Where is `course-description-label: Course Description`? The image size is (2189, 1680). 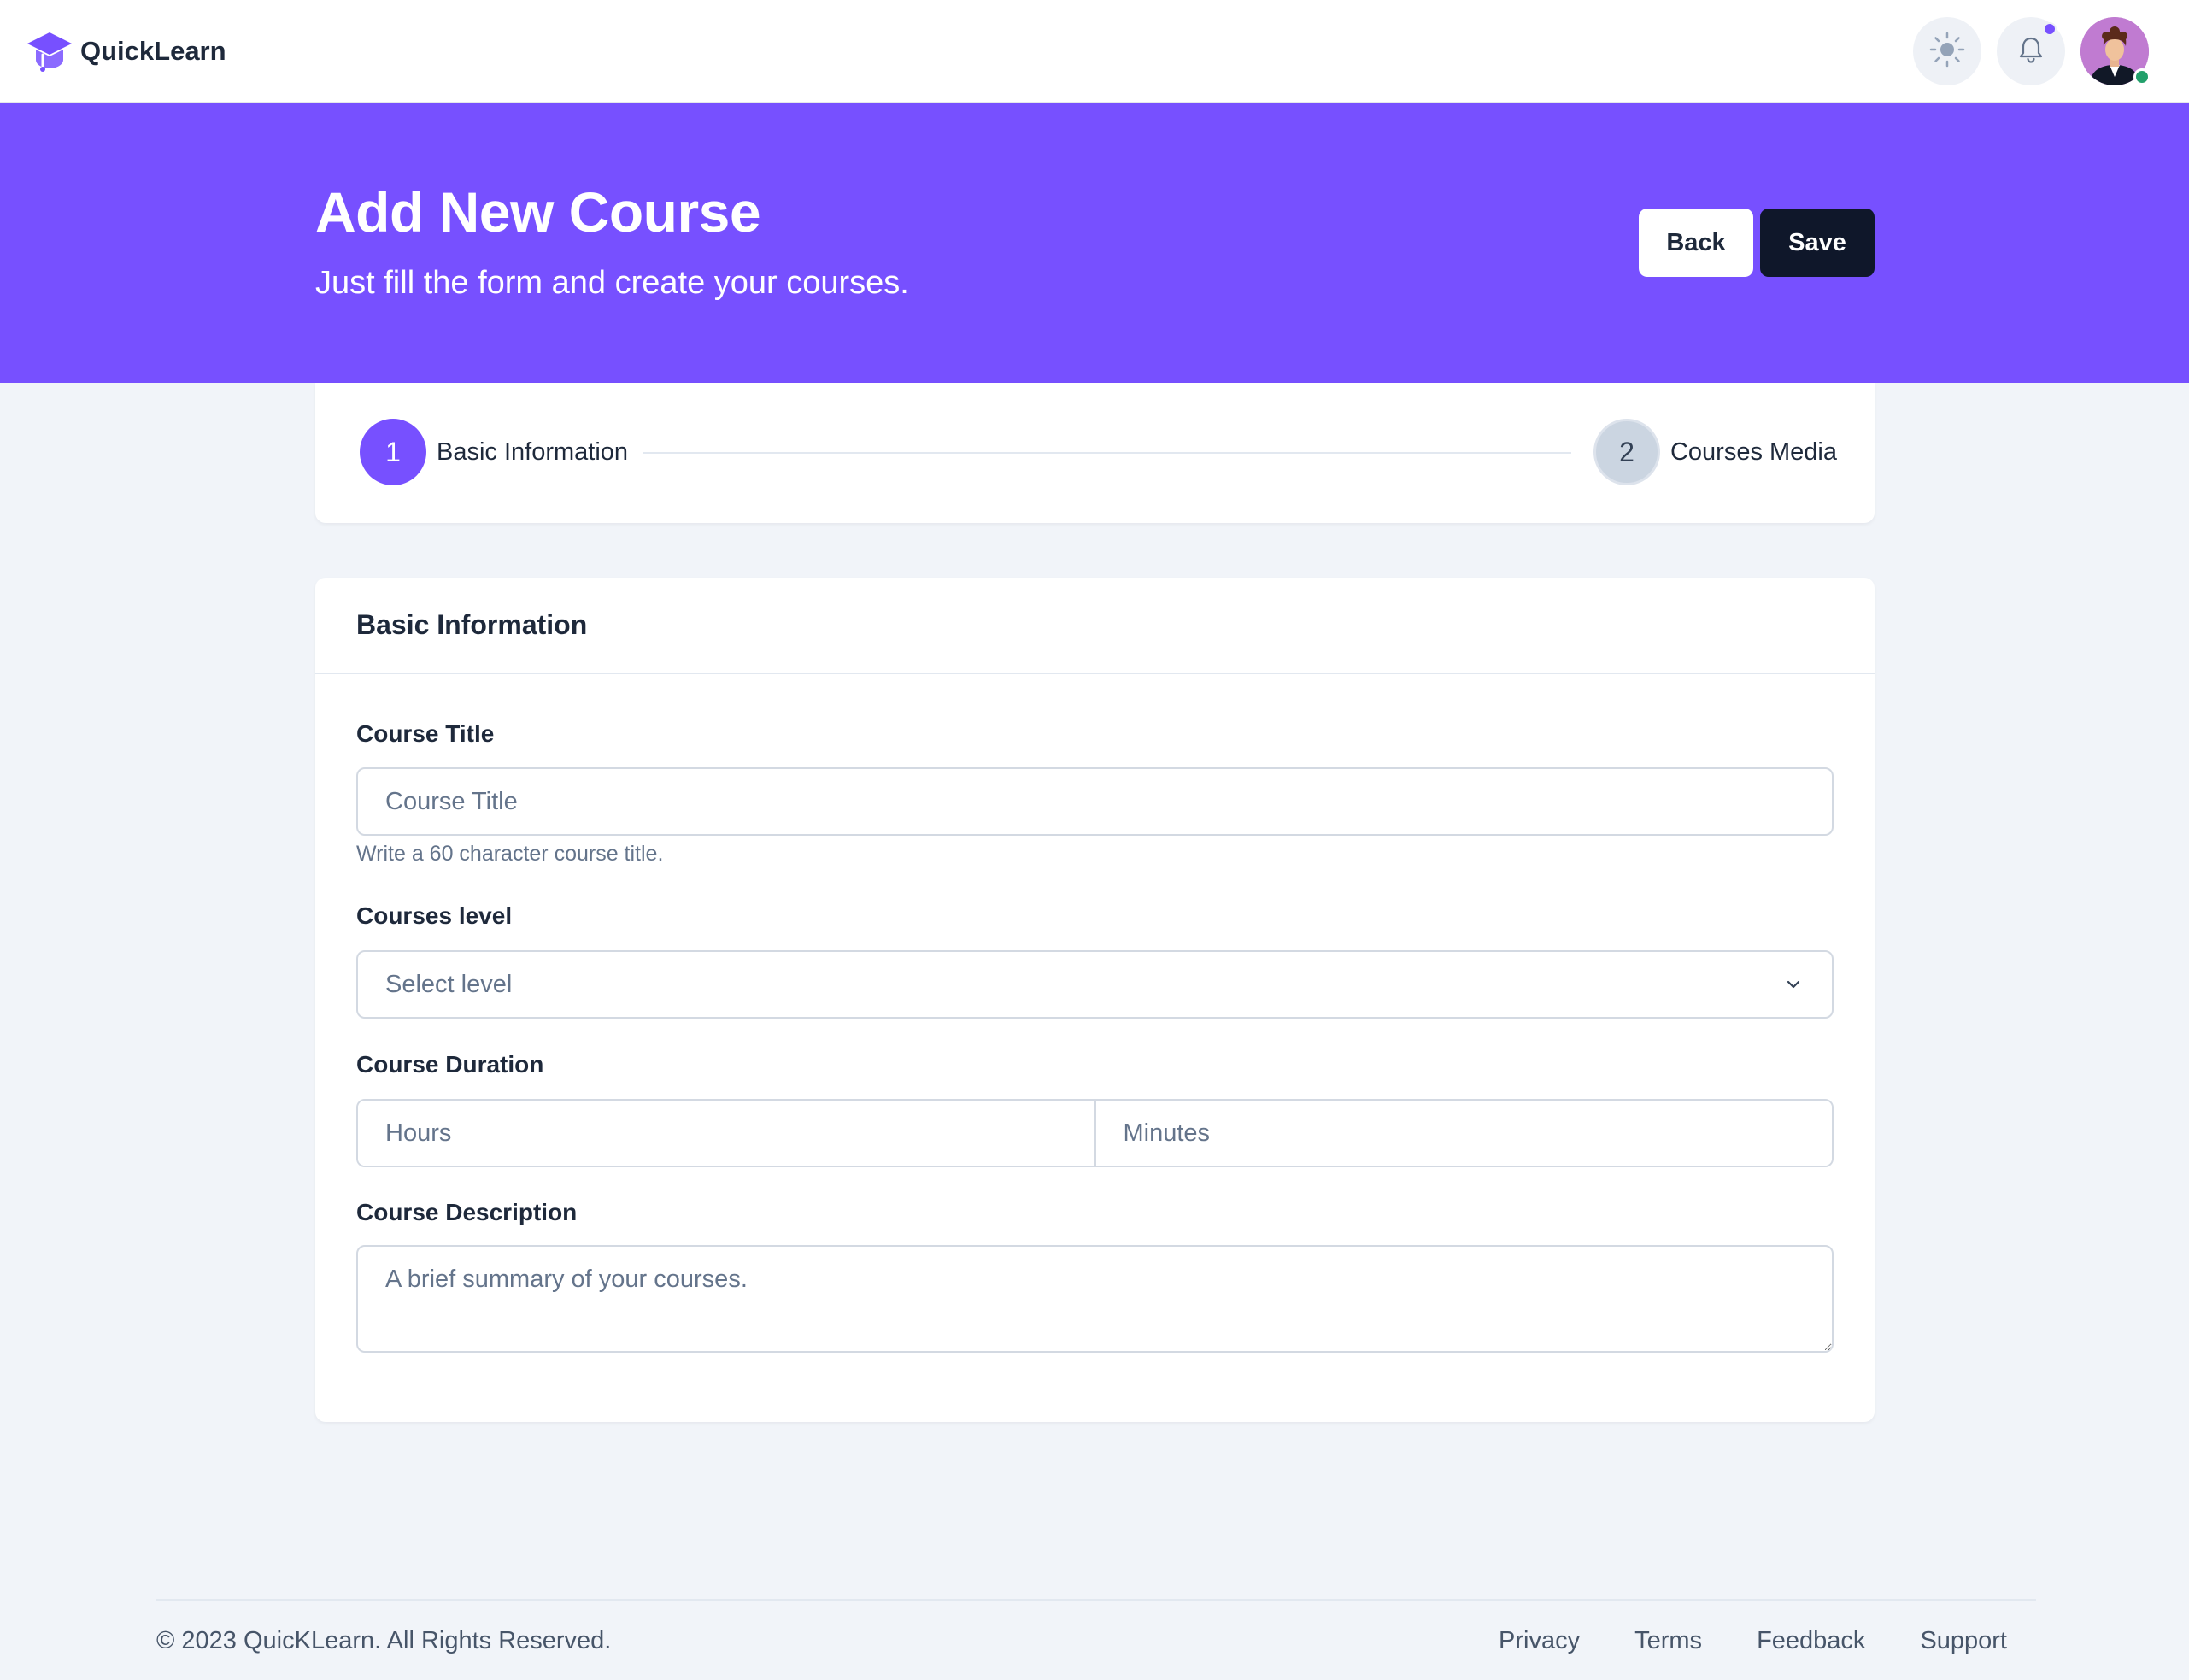 course-description-label: Course Description is located at coordinates (467, 1212).